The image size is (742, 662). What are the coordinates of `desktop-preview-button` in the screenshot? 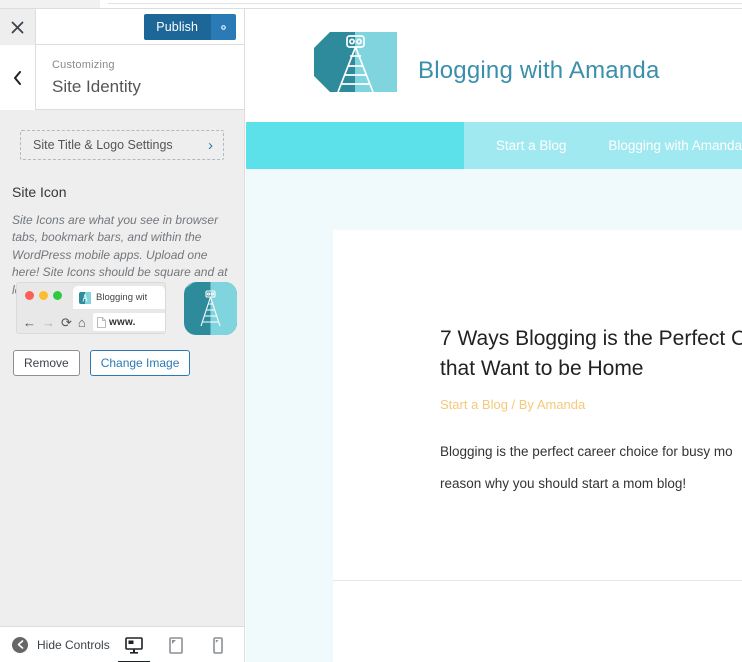 It's located at (134, 645).